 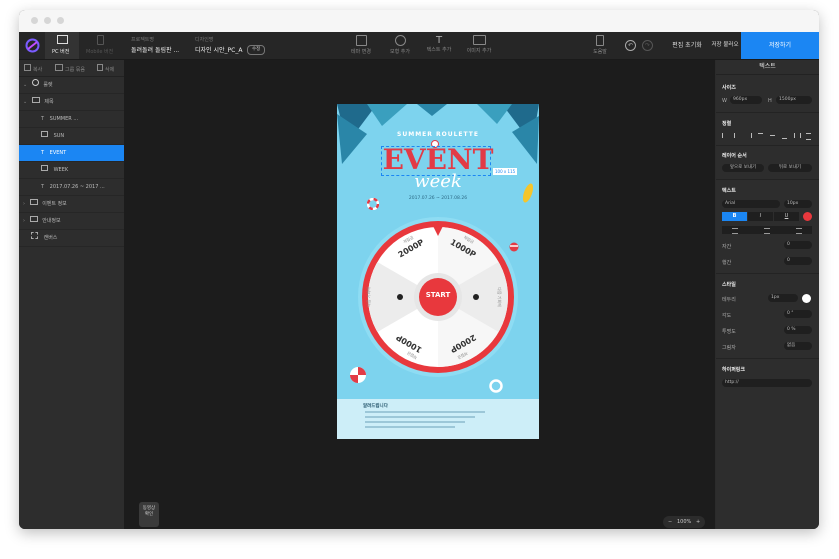 What do you see at coordinates (60, 20) in the screenshot?
I see `window-maximize-dot` at bounding box center [60, 20].